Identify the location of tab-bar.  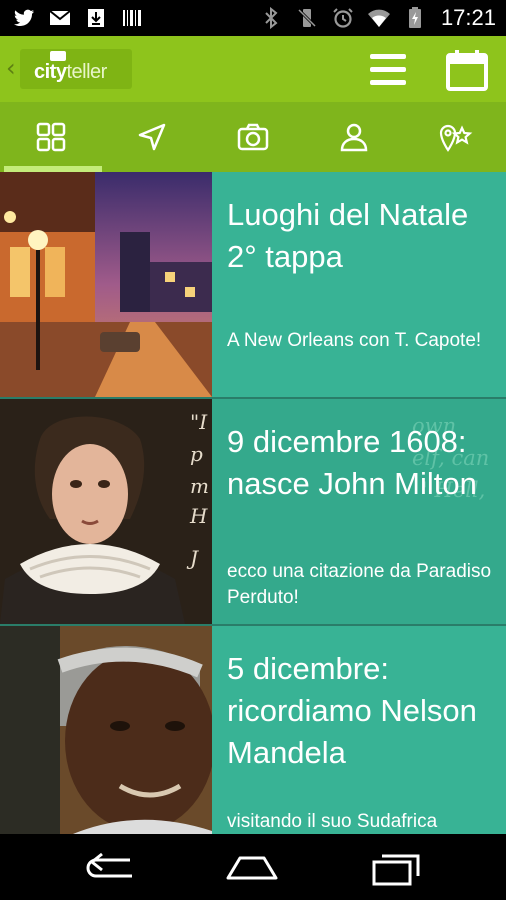
(253, 137).